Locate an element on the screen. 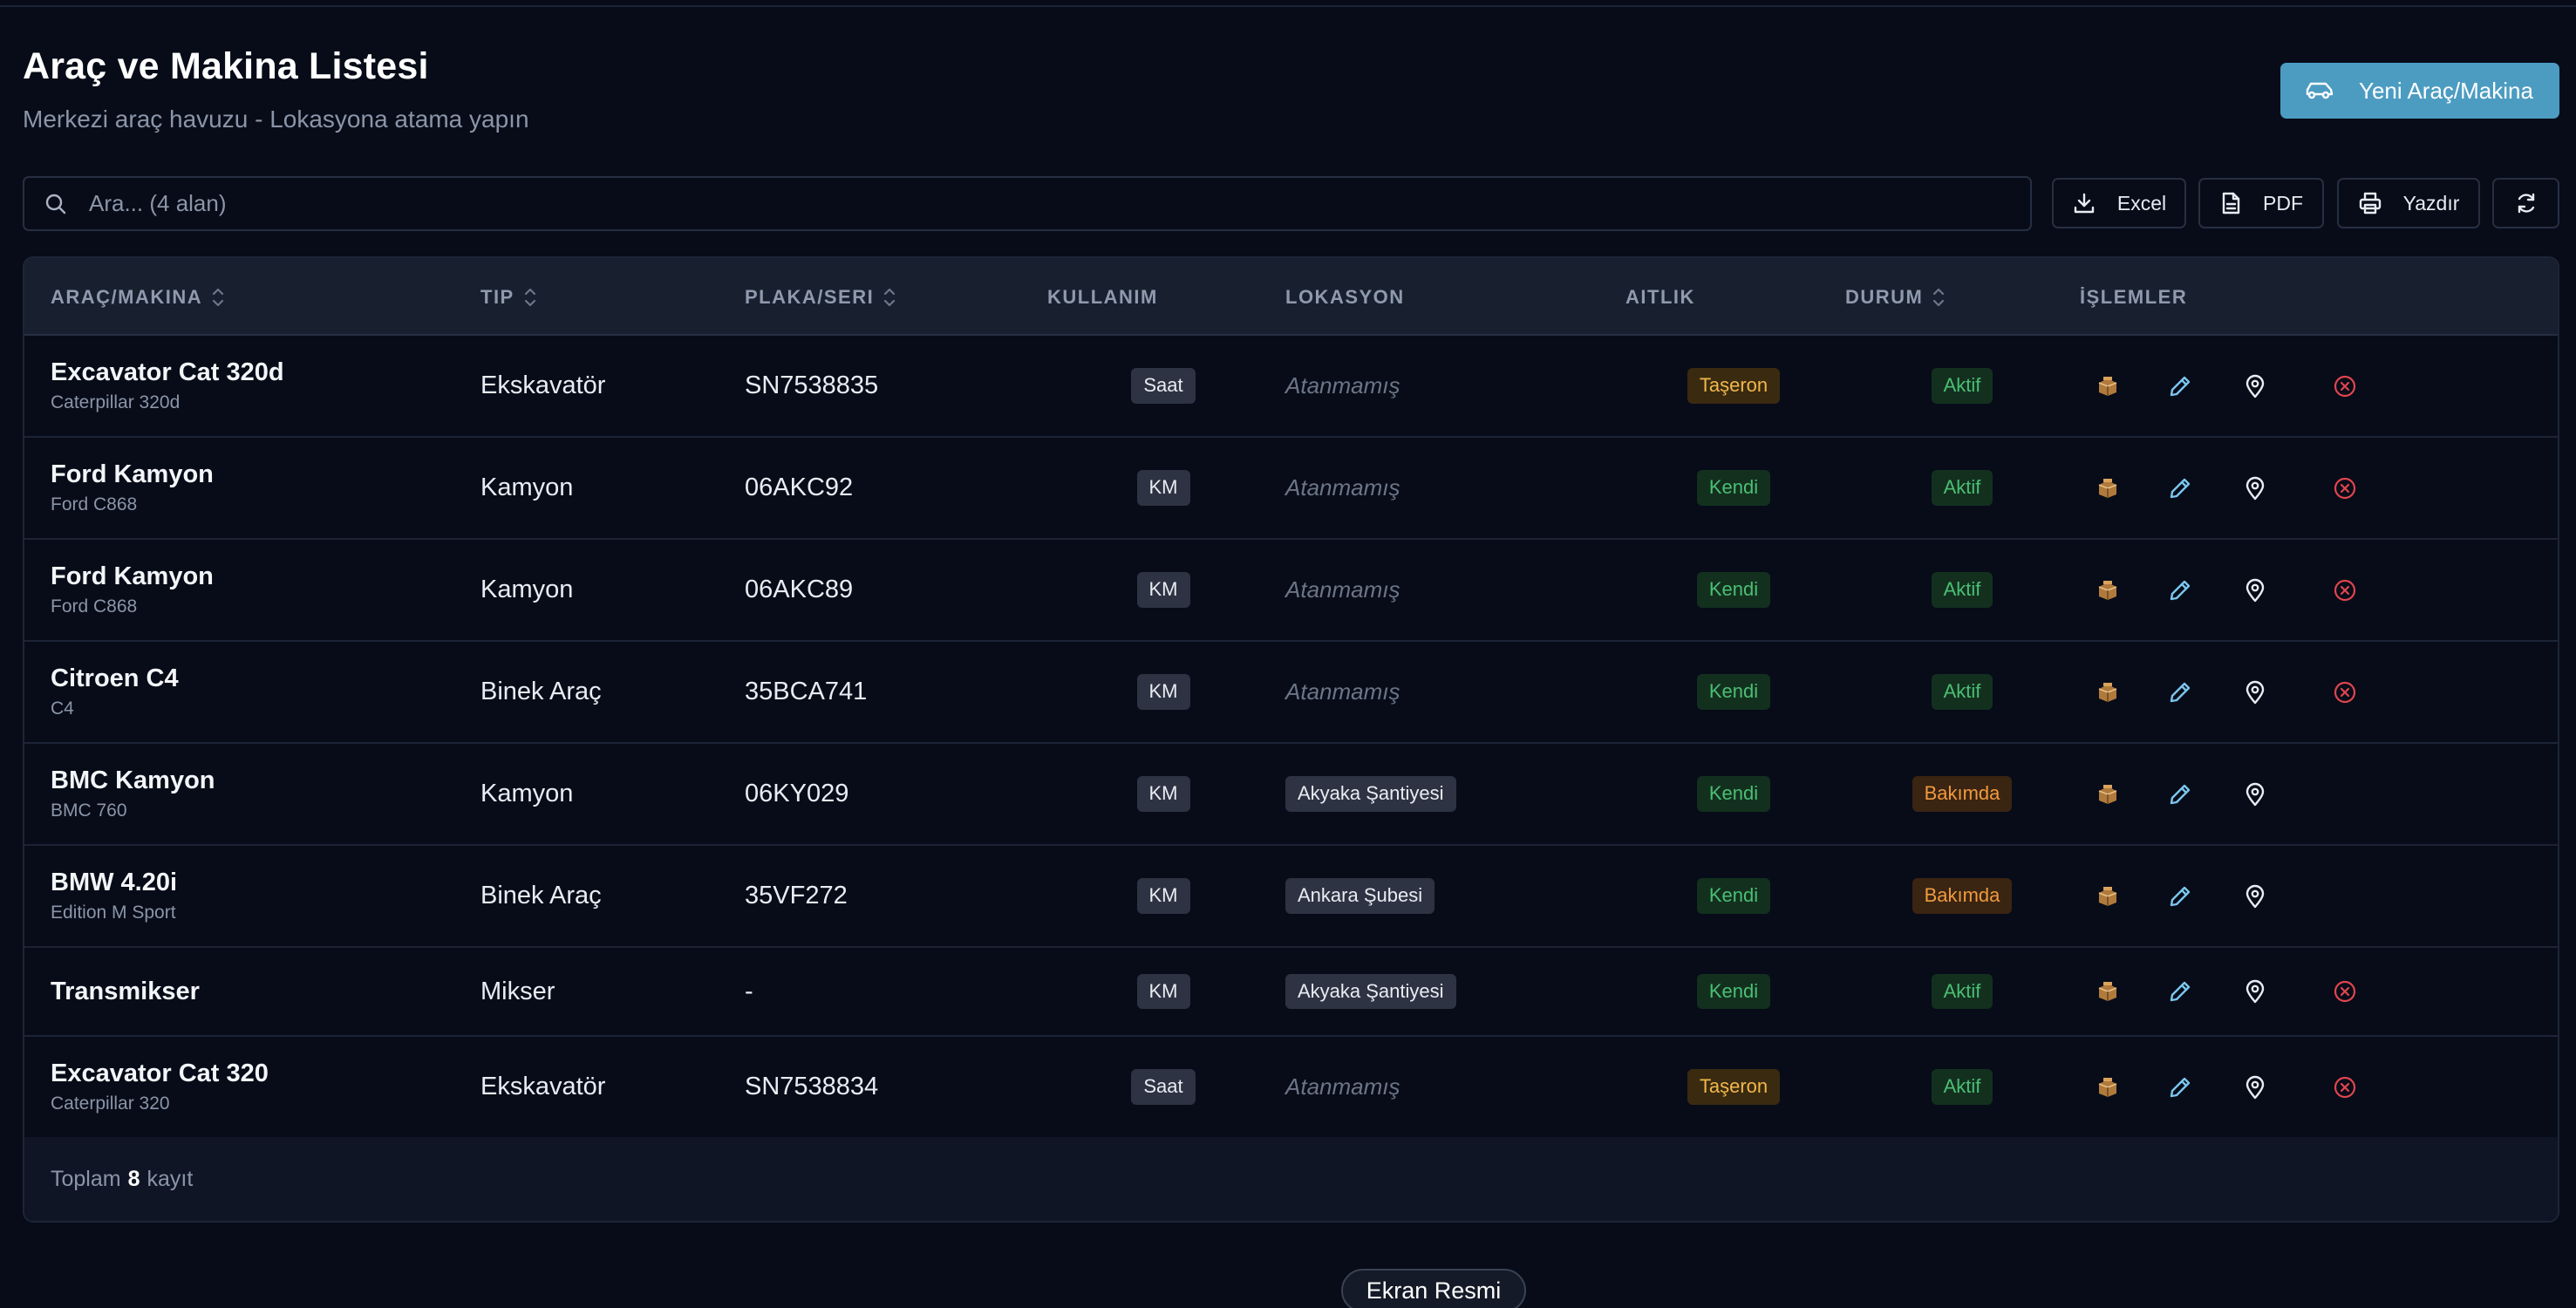 The width and height of the screenshot is (2576, 1308). plate-cell: 06AKC92 is located at coordinates (799, 488).